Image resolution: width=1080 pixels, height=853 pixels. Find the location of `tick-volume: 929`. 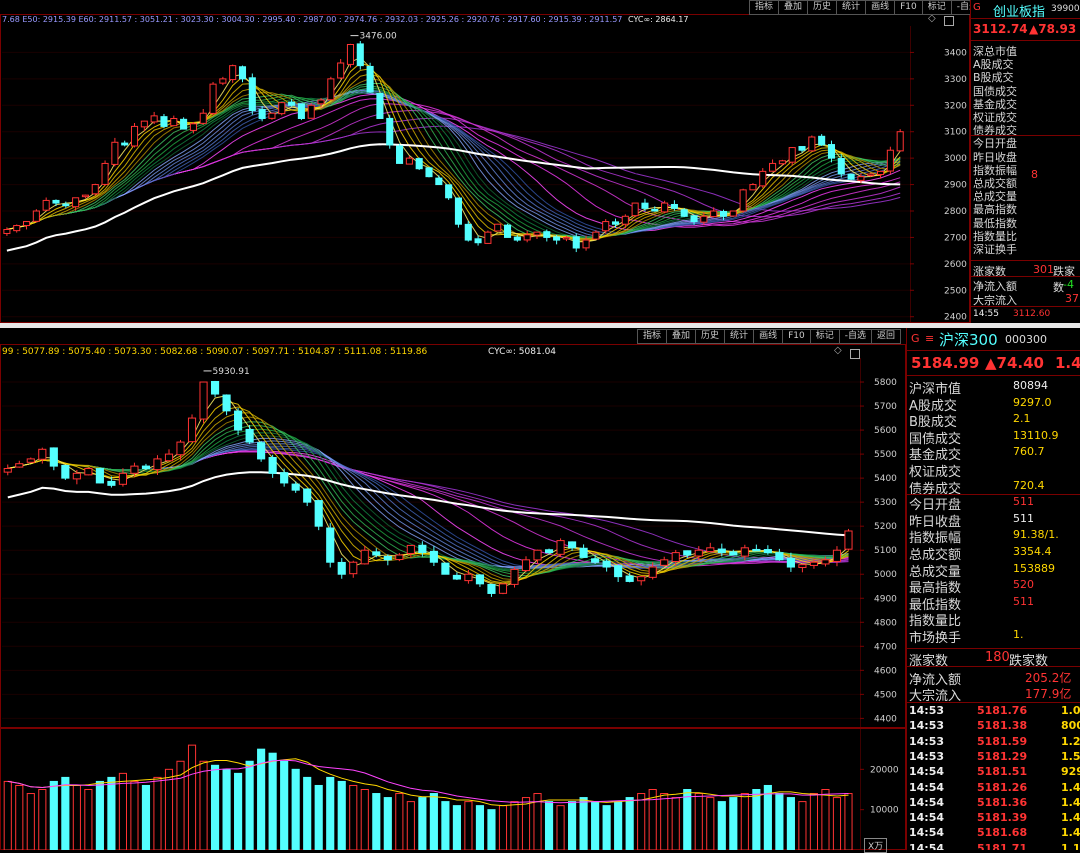

tick-volume: 929 is located at coordinates (1070, 772).